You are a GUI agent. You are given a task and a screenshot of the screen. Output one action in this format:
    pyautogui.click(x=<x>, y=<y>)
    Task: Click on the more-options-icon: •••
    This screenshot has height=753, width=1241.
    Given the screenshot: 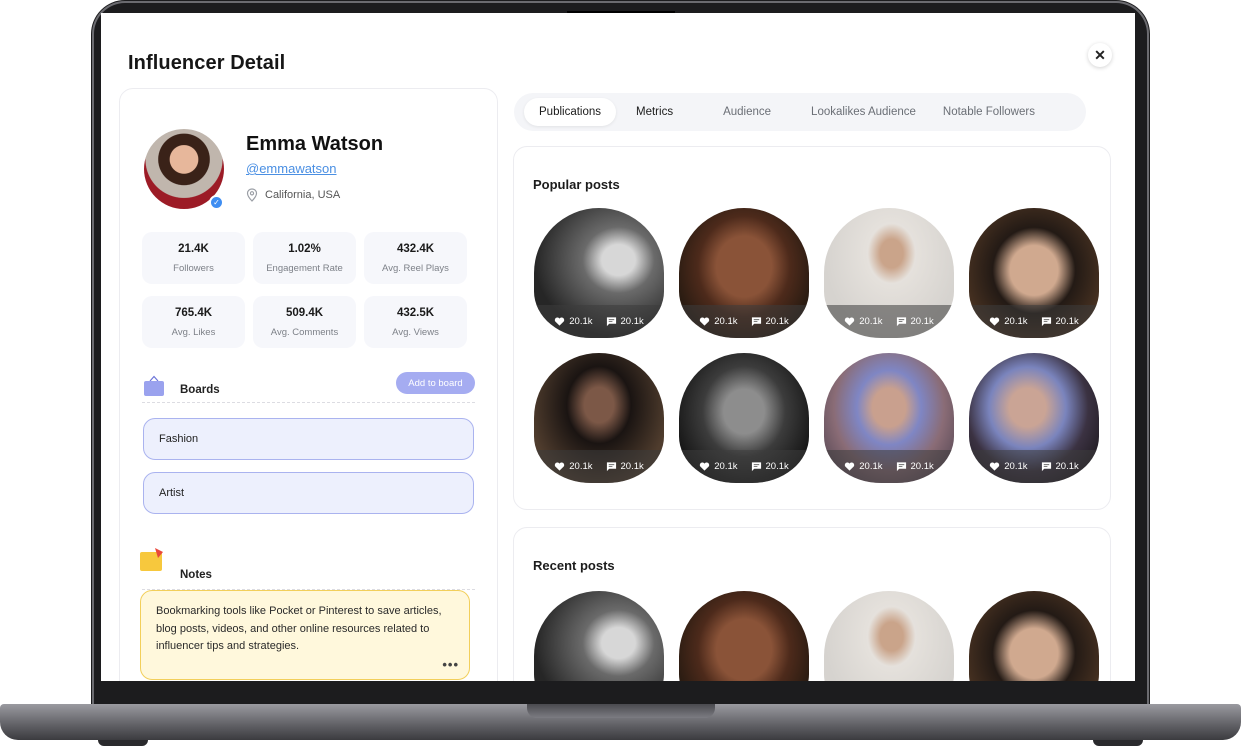 What is the action you would take?
    pyautogui.click(x=450, y=665)
    